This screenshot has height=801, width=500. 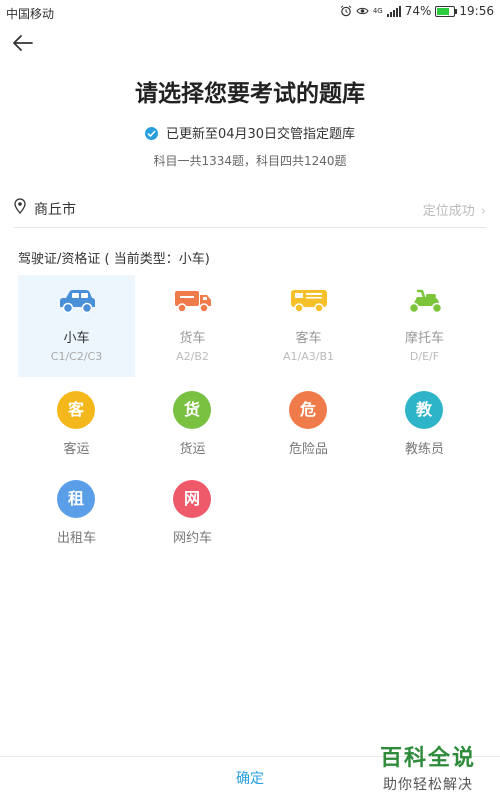 I want to click on chevron-right-icon: ›, so click(x=483, y=211).